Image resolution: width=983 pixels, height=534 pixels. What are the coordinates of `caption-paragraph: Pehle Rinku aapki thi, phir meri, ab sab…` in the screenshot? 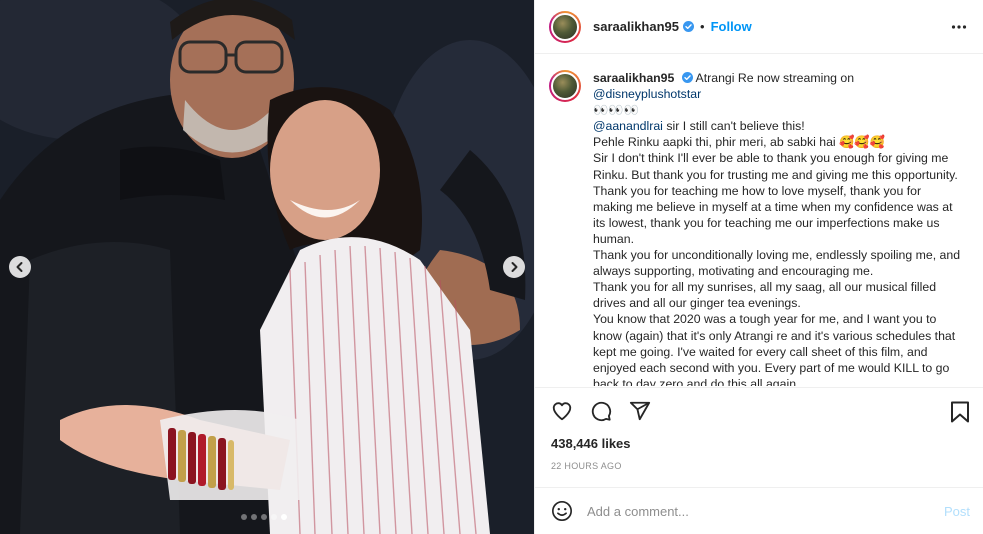 It's located at (739, 142).